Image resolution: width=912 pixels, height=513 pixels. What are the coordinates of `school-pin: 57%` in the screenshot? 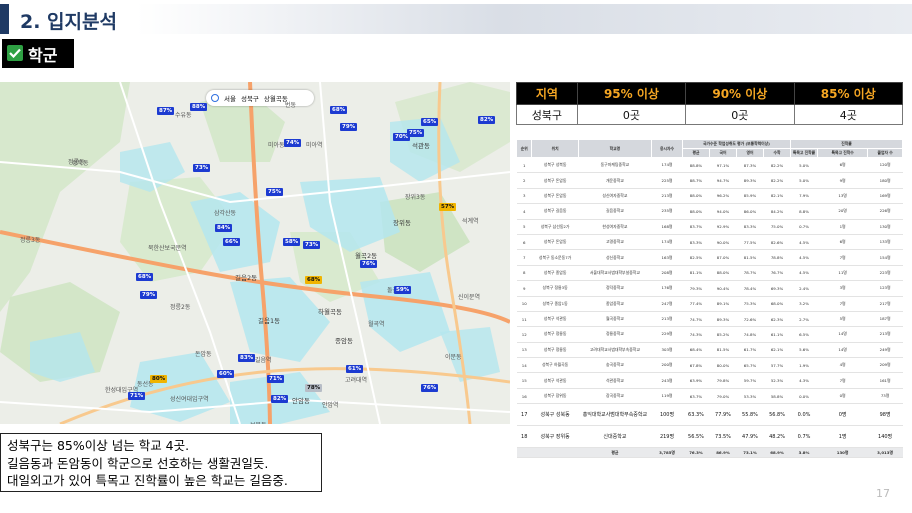 It's located at (448, 207).